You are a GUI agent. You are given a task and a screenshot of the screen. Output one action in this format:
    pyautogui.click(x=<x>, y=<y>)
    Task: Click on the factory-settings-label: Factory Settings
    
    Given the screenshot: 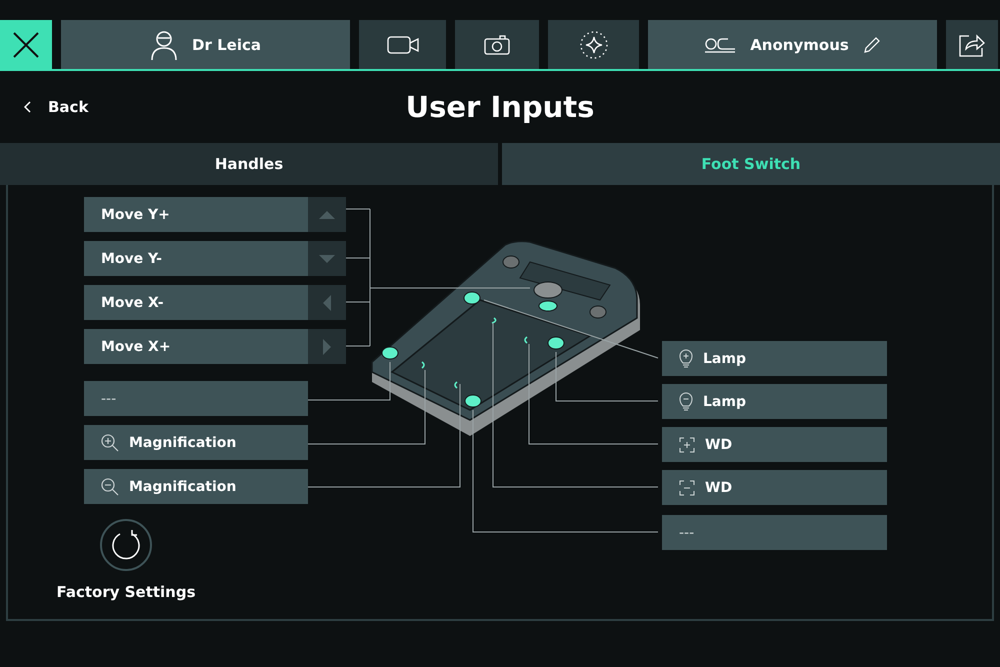 What is the action you would take?
    pyautogui.click(x=126, y=592)
    